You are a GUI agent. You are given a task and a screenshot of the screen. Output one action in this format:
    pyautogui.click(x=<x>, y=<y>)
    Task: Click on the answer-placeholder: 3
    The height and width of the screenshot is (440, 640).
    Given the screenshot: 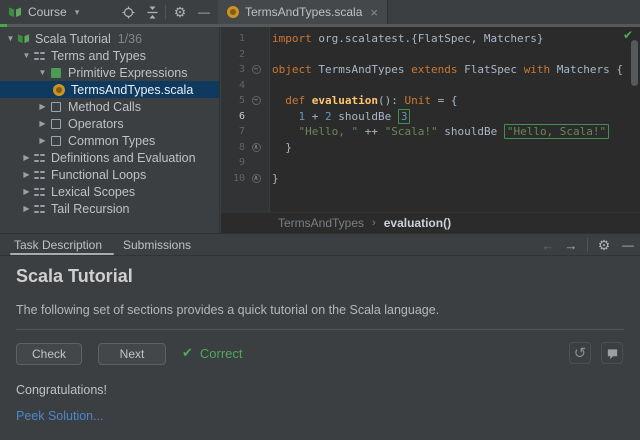 What is the action you would take?
    pyautogui.click(x=404, y=116)
    